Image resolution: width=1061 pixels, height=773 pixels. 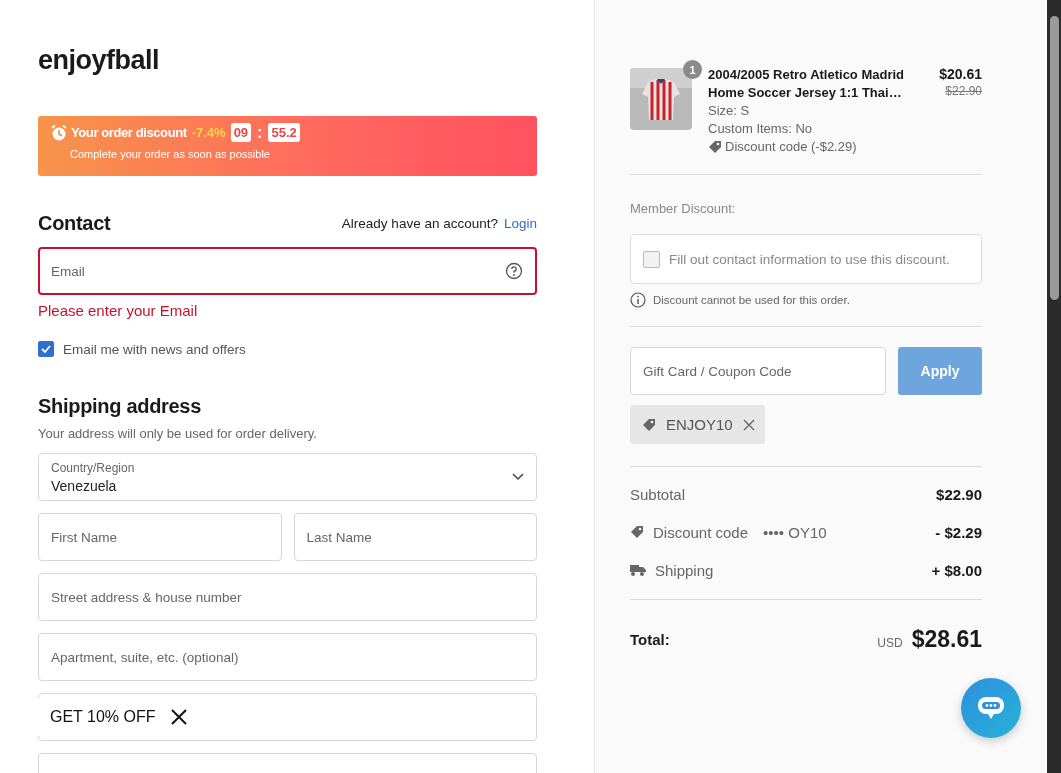 What do you see at coordinates (170, 154) in the screenshot?
I see `discount-subtitle: Complete your order as soon as possible` at bounding box center [170, 154].